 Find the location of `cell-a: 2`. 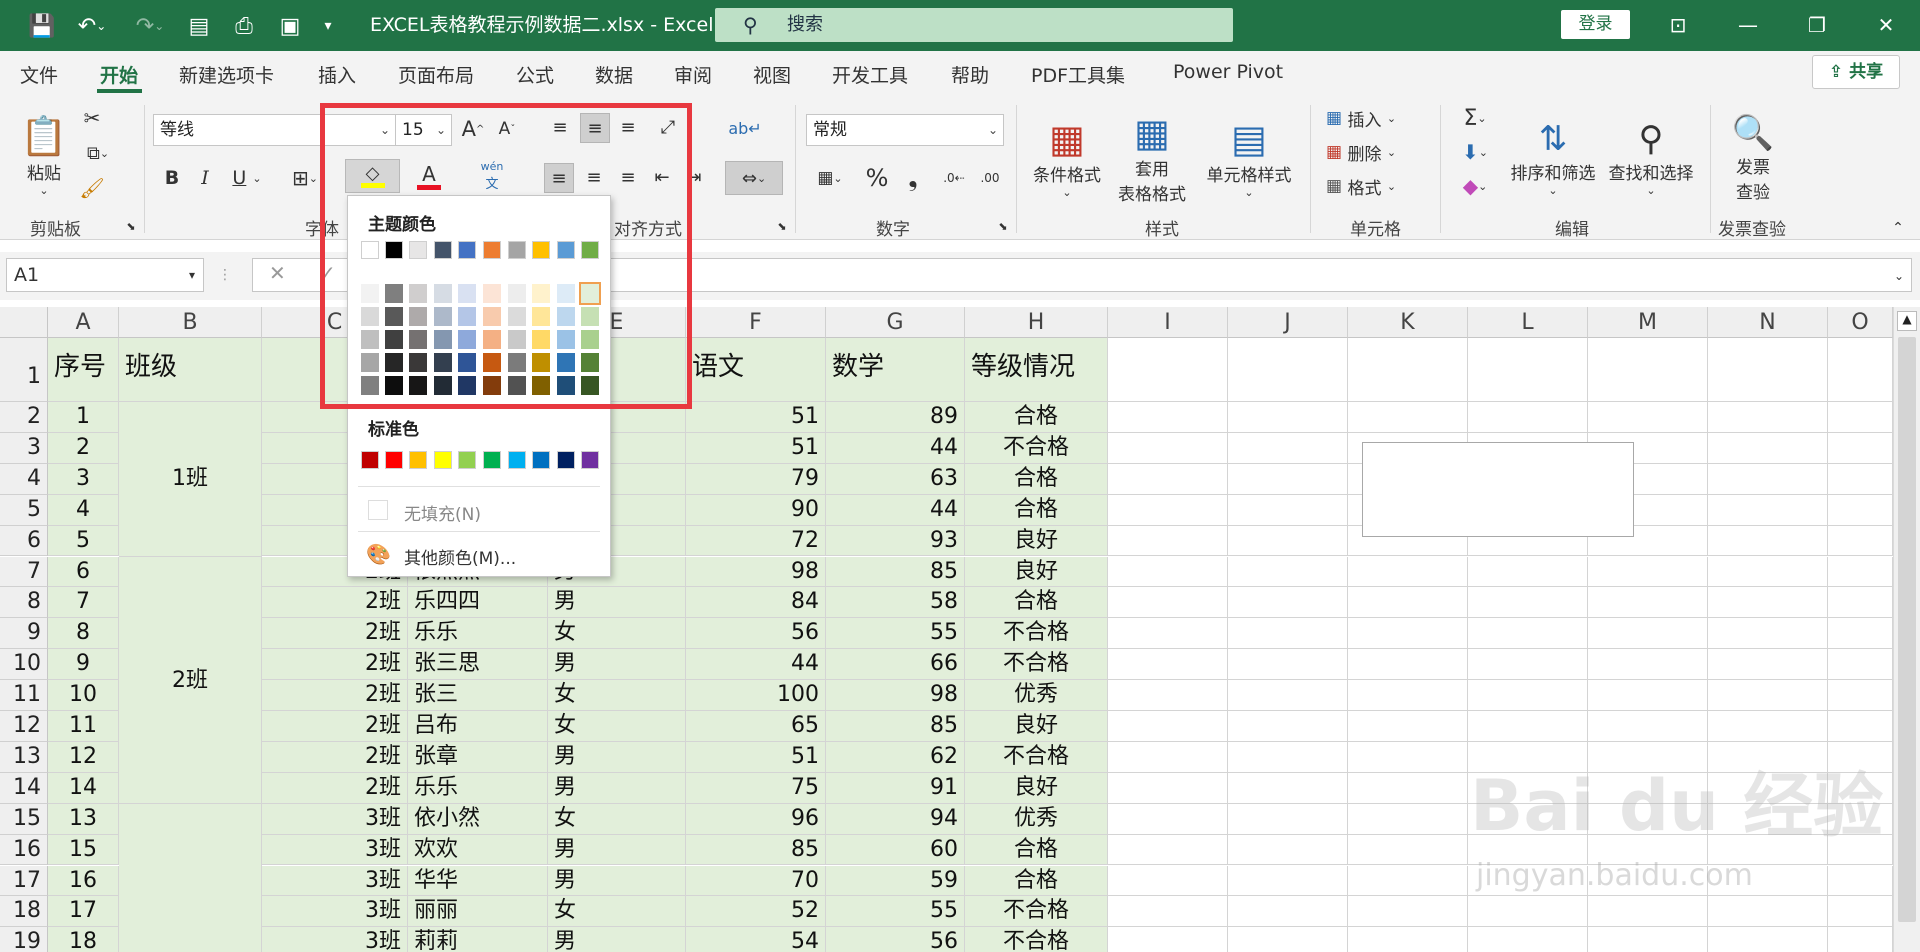

cell-a: 2 is located at coordinates (83, 448).